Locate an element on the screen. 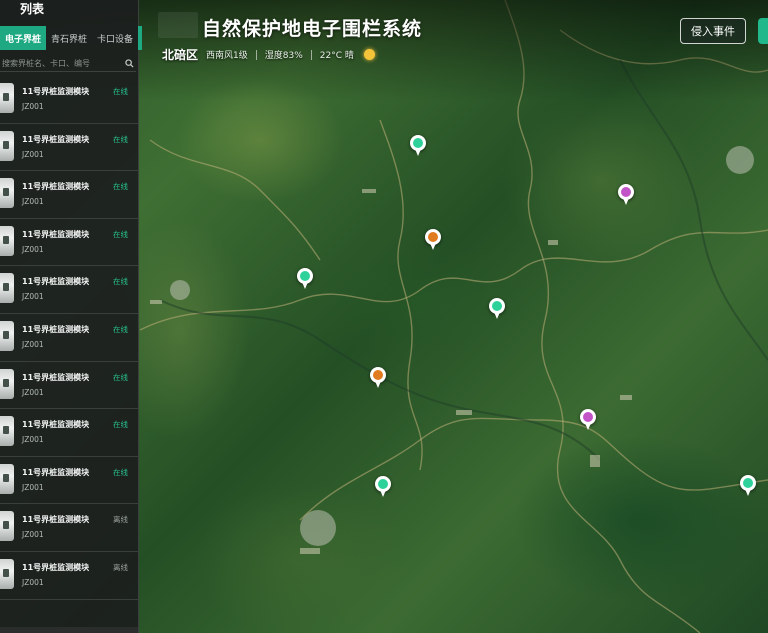 This screenshot has height=633, width=768. search-bar is located at coordinates (68, 63).